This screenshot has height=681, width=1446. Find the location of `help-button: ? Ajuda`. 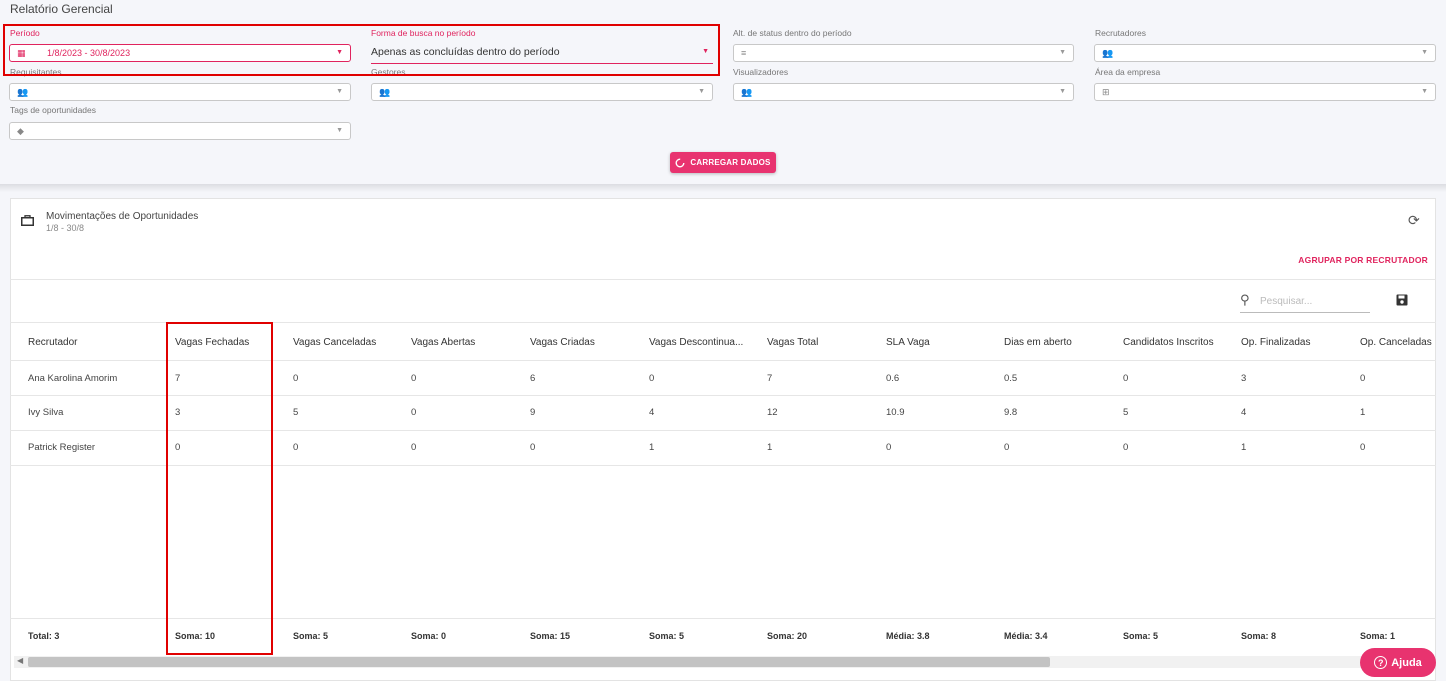

help-button: ? Ajuda is located at coordinates (1398, 662).